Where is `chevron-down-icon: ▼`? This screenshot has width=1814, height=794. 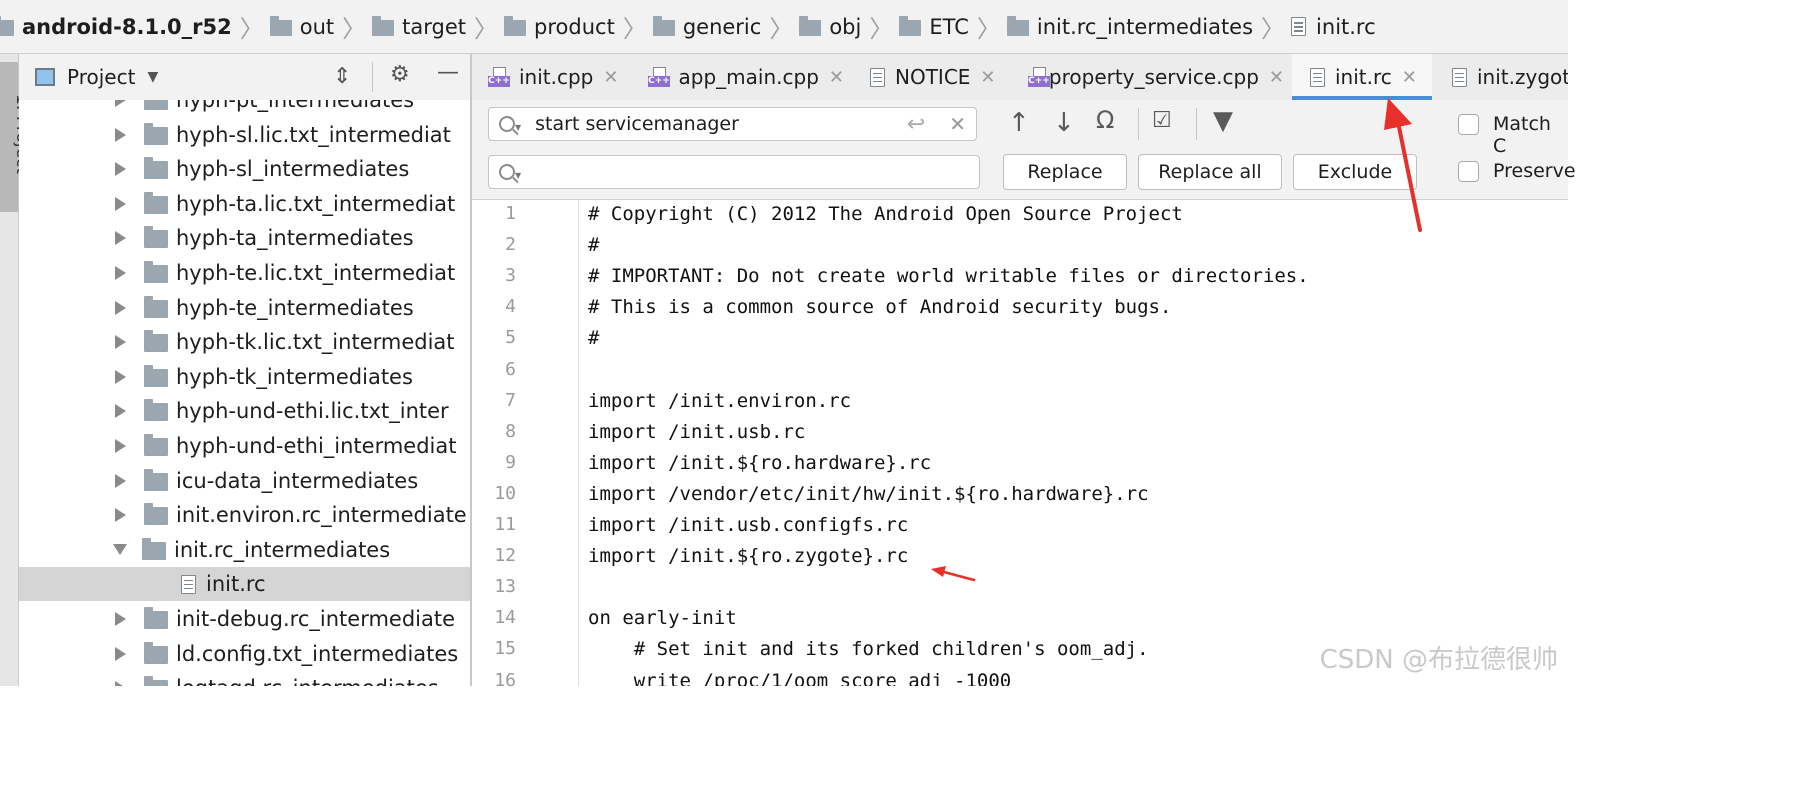 chevron-down-icon: ▼ is located at coordinates (152, 77).